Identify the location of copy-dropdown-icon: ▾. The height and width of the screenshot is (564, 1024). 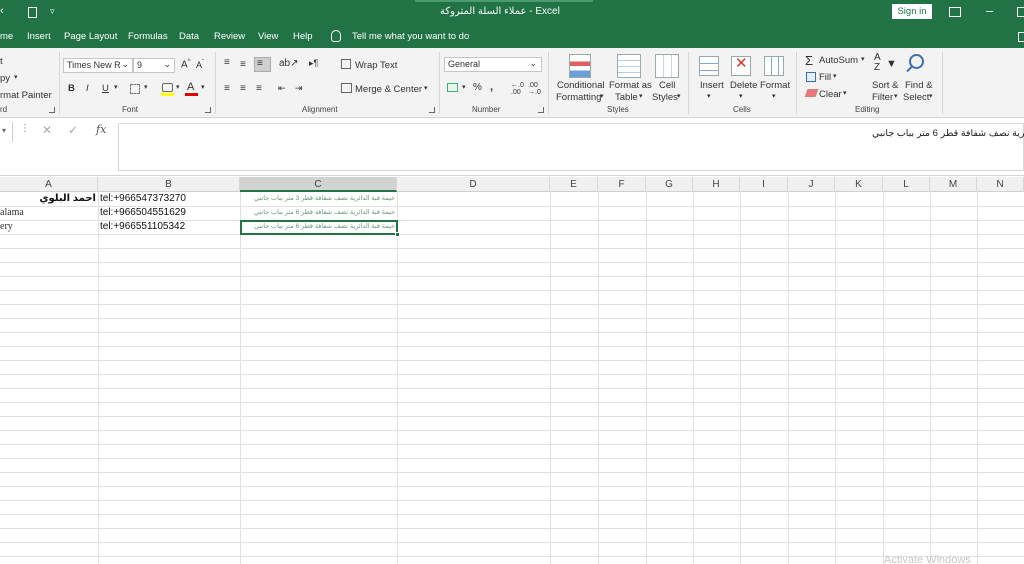
(16, 77).